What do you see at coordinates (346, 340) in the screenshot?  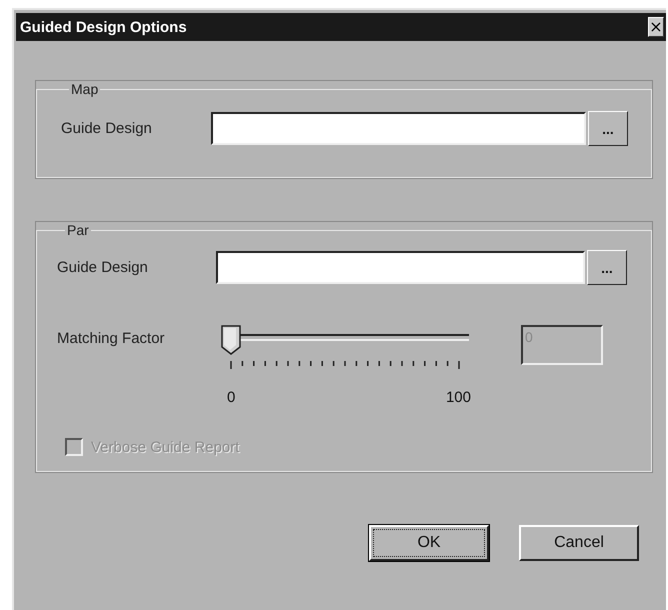 I see `slider` at bounding box center [346, 340].